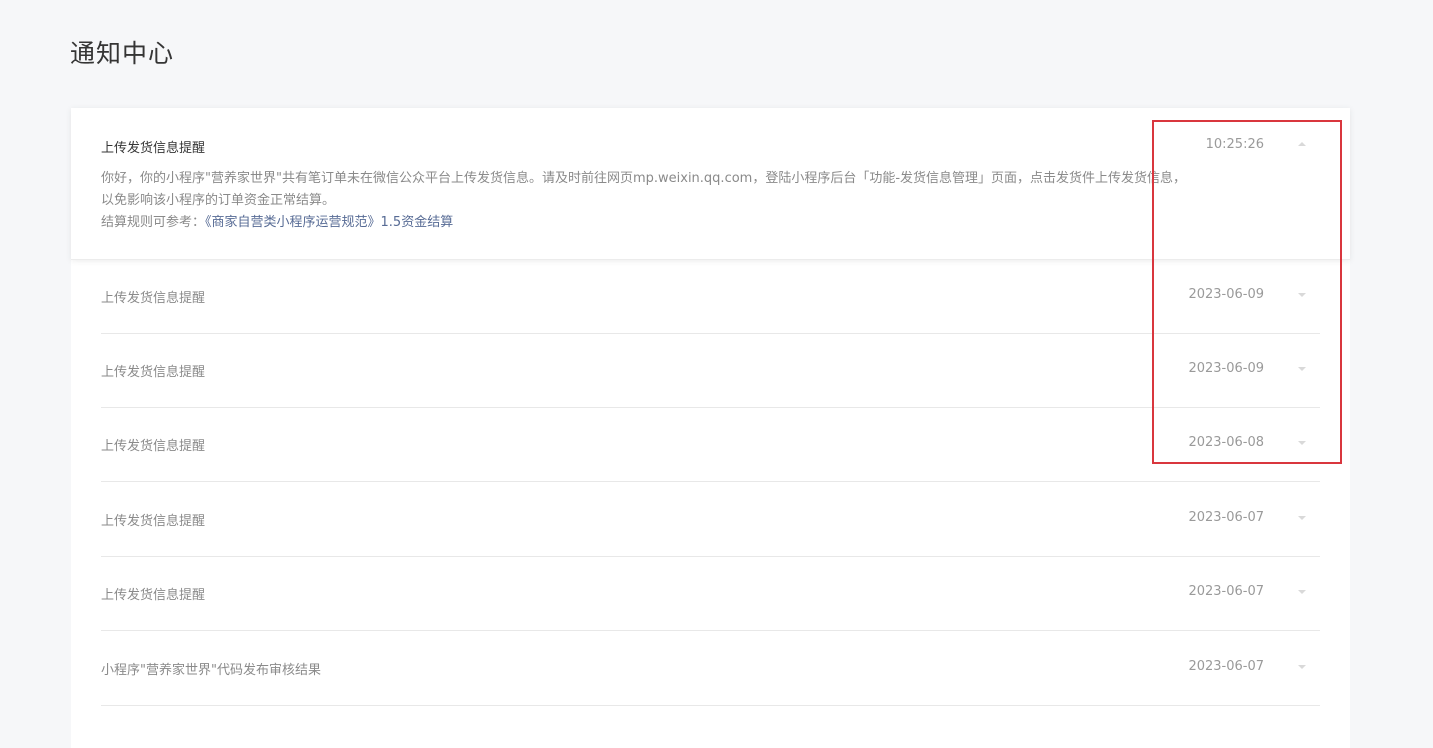 This screenshot has height=748, width=1433. I want to click on notification-date: 2023-06-08, so click(1226, 442).